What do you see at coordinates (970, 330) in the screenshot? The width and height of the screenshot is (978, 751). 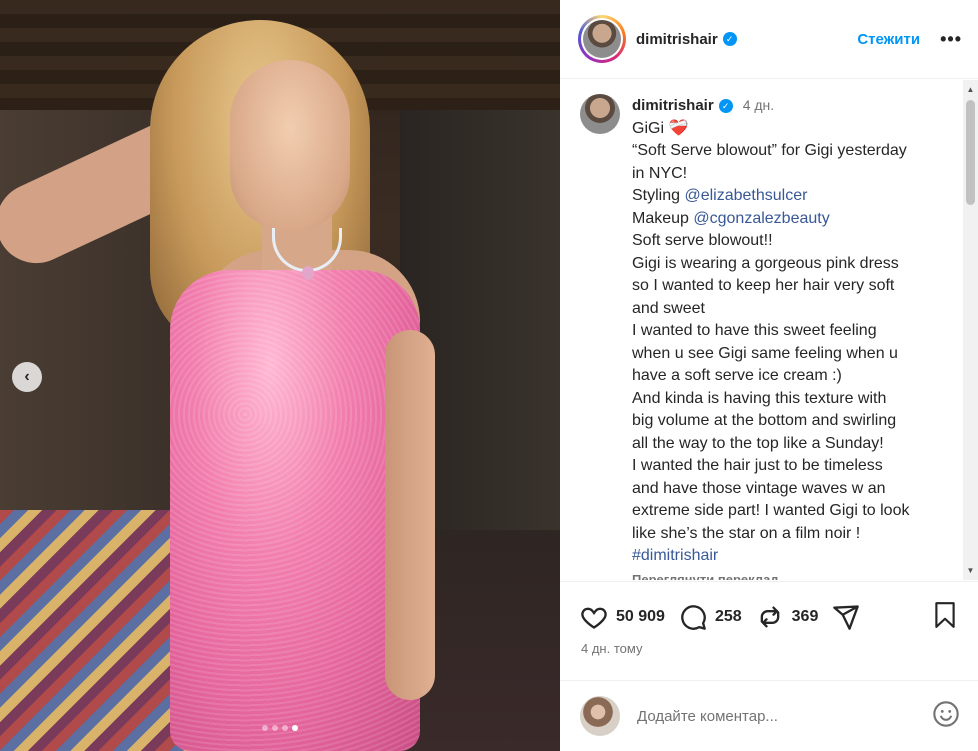 I see `scrollbar: ▲ ▼` at bounding box center [970, 330].